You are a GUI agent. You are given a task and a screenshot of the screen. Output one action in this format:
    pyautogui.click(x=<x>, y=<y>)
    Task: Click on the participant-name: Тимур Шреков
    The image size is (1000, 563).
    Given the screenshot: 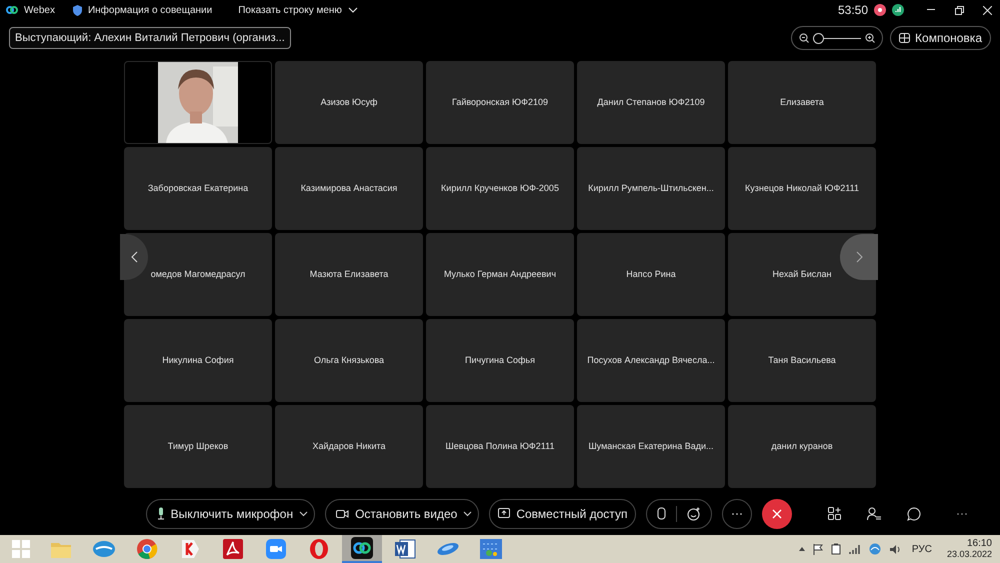 What is the action you would take?
    pyautogui.click(x=198, y=446)
    